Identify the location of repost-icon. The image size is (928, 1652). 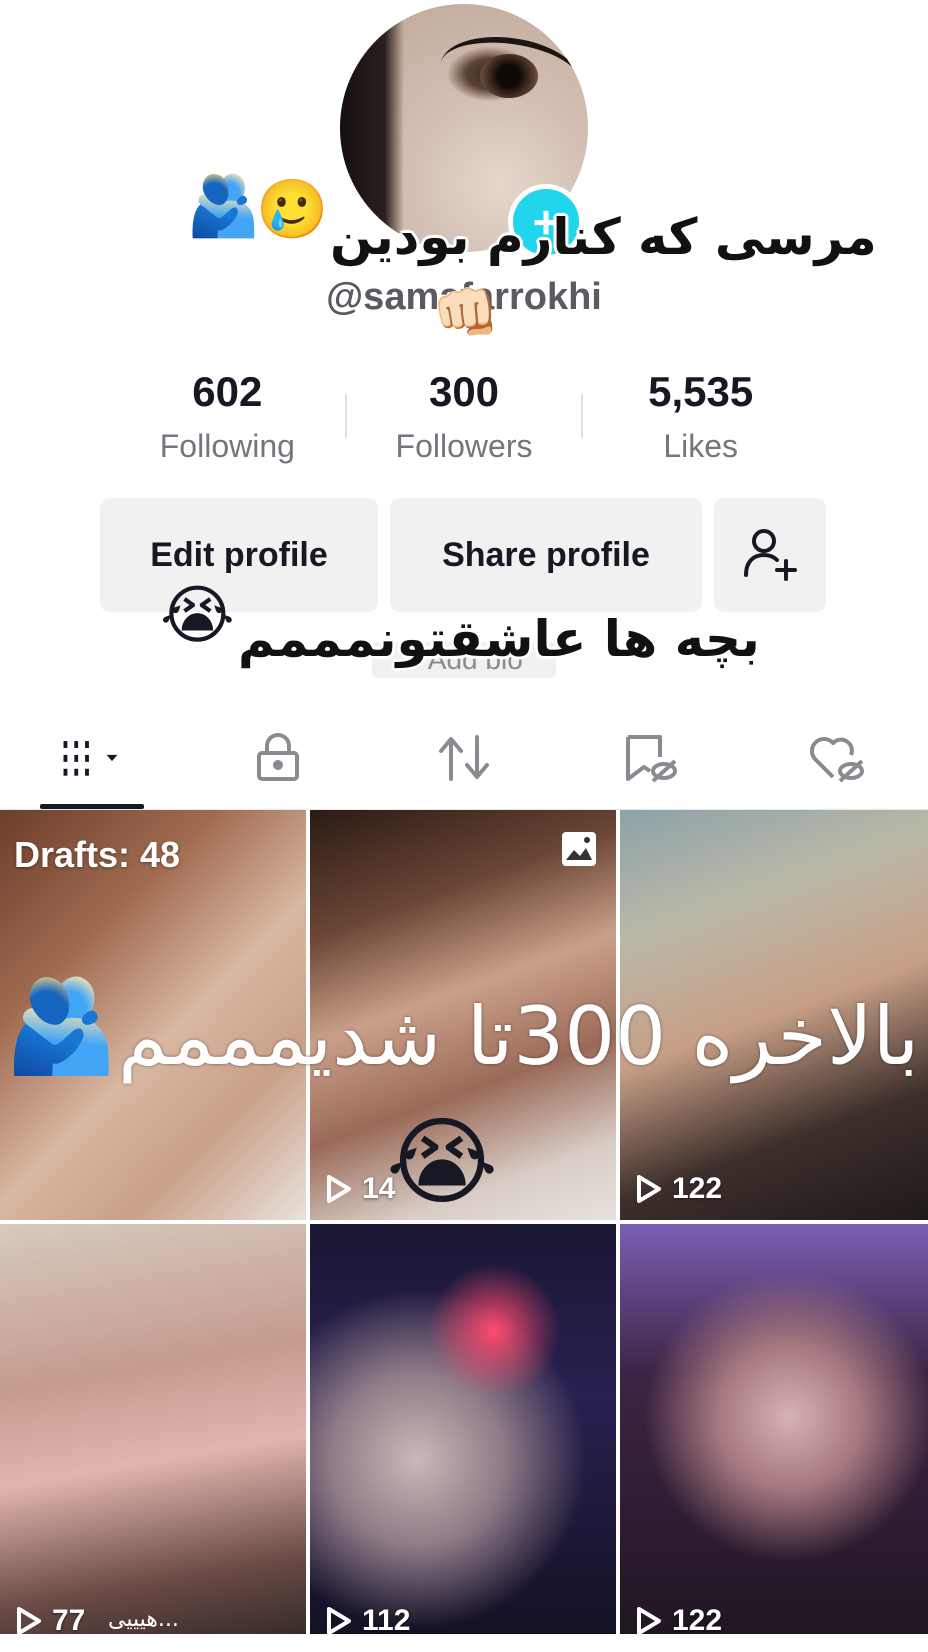
(464, 758).